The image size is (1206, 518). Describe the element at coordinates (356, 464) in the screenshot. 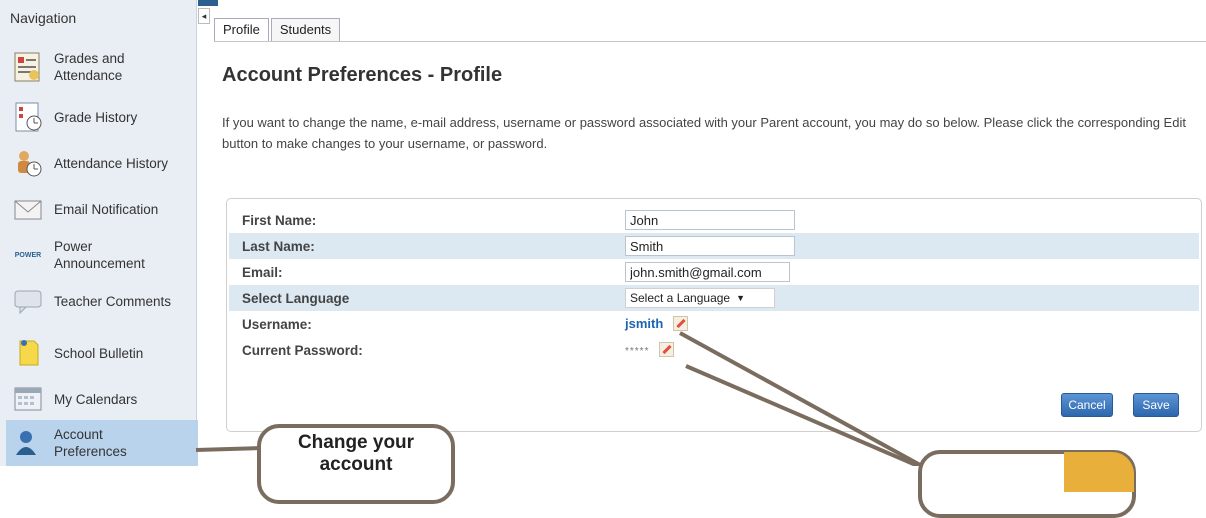

I see `callout-change-account: Change your account` at that location.